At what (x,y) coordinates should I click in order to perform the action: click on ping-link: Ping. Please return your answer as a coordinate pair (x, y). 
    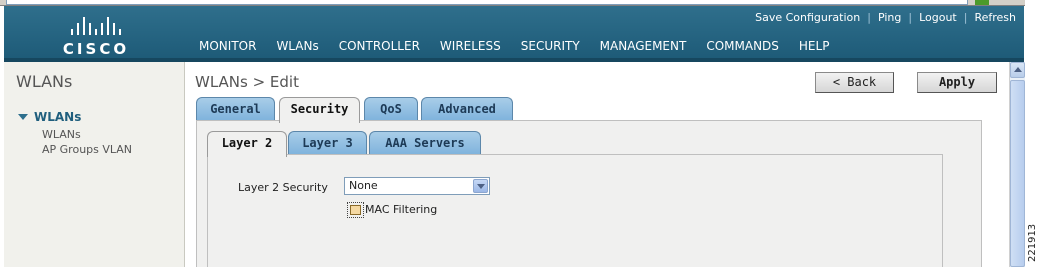
    Looking at the image, I should click on (889, 17).